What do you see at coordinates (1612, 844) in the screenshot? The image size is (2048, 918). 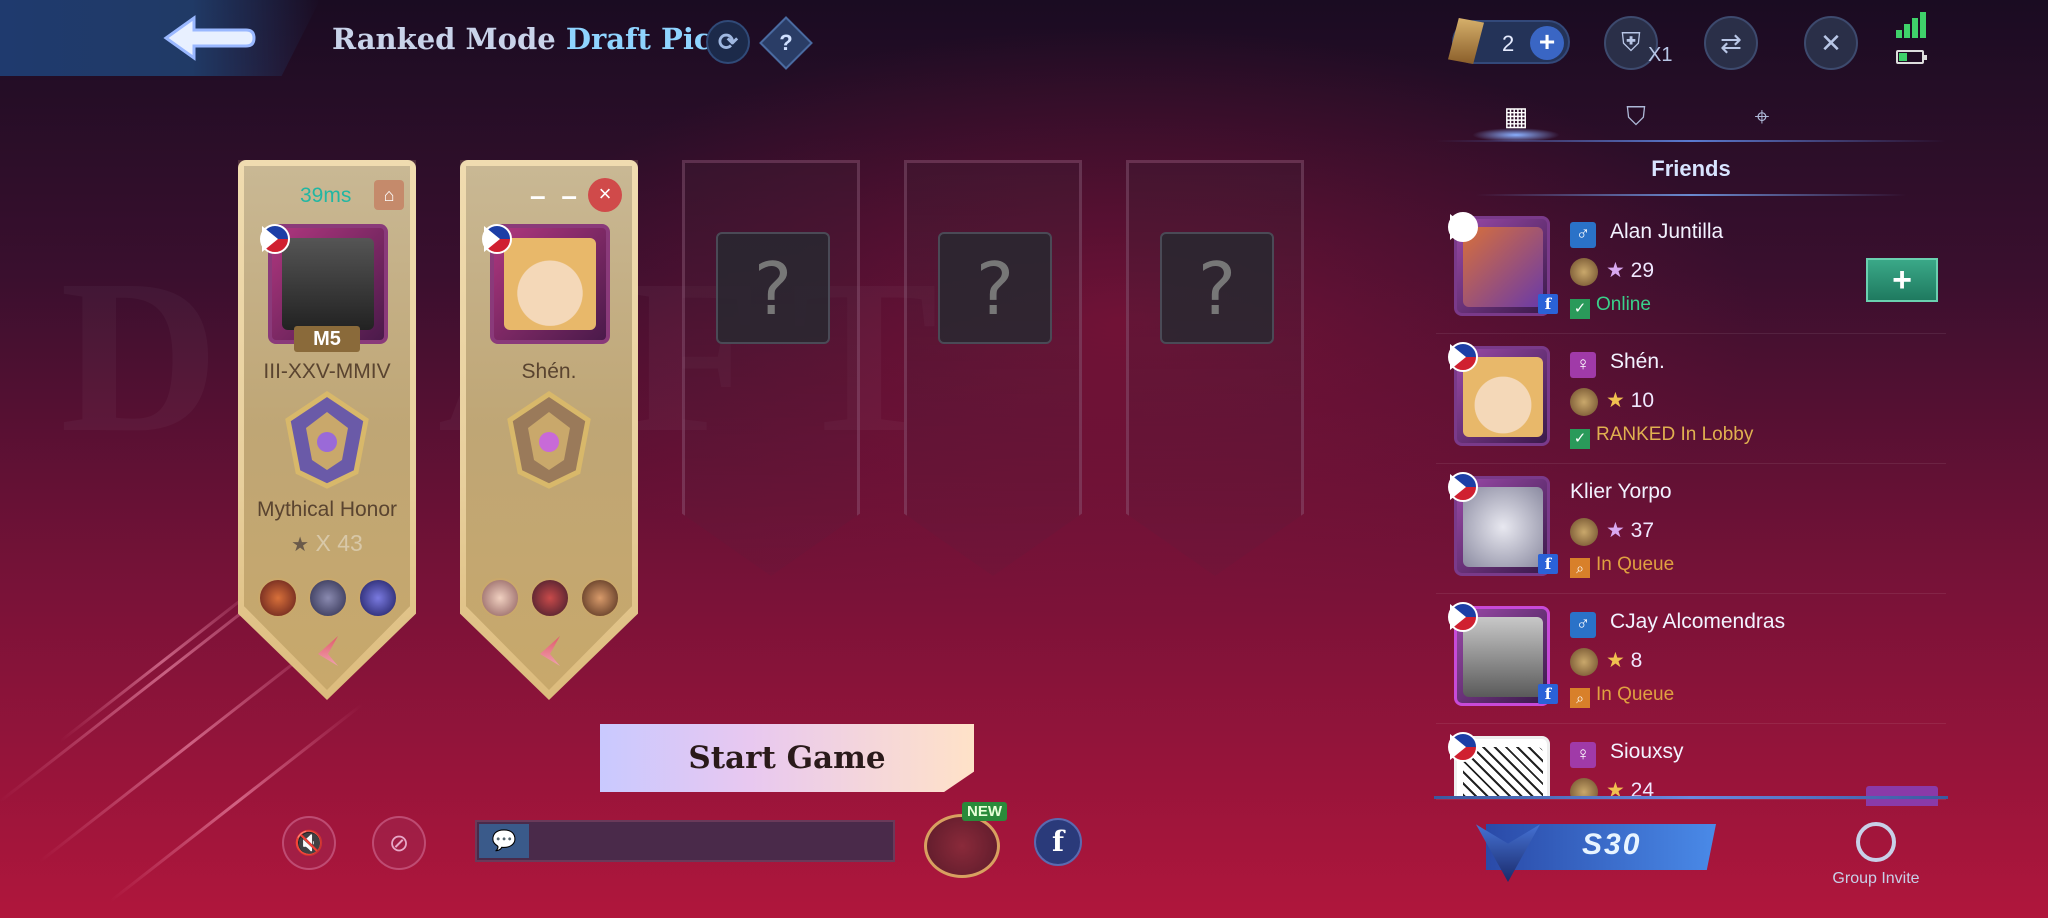 I see `season-label: S30` at bounding box center [1612, 844].